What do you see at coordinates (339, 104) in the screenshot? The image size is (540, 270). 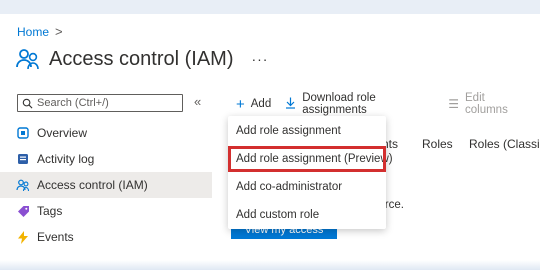 I see `download-button-label: Download role assignments` at bounding box center [339, 104].